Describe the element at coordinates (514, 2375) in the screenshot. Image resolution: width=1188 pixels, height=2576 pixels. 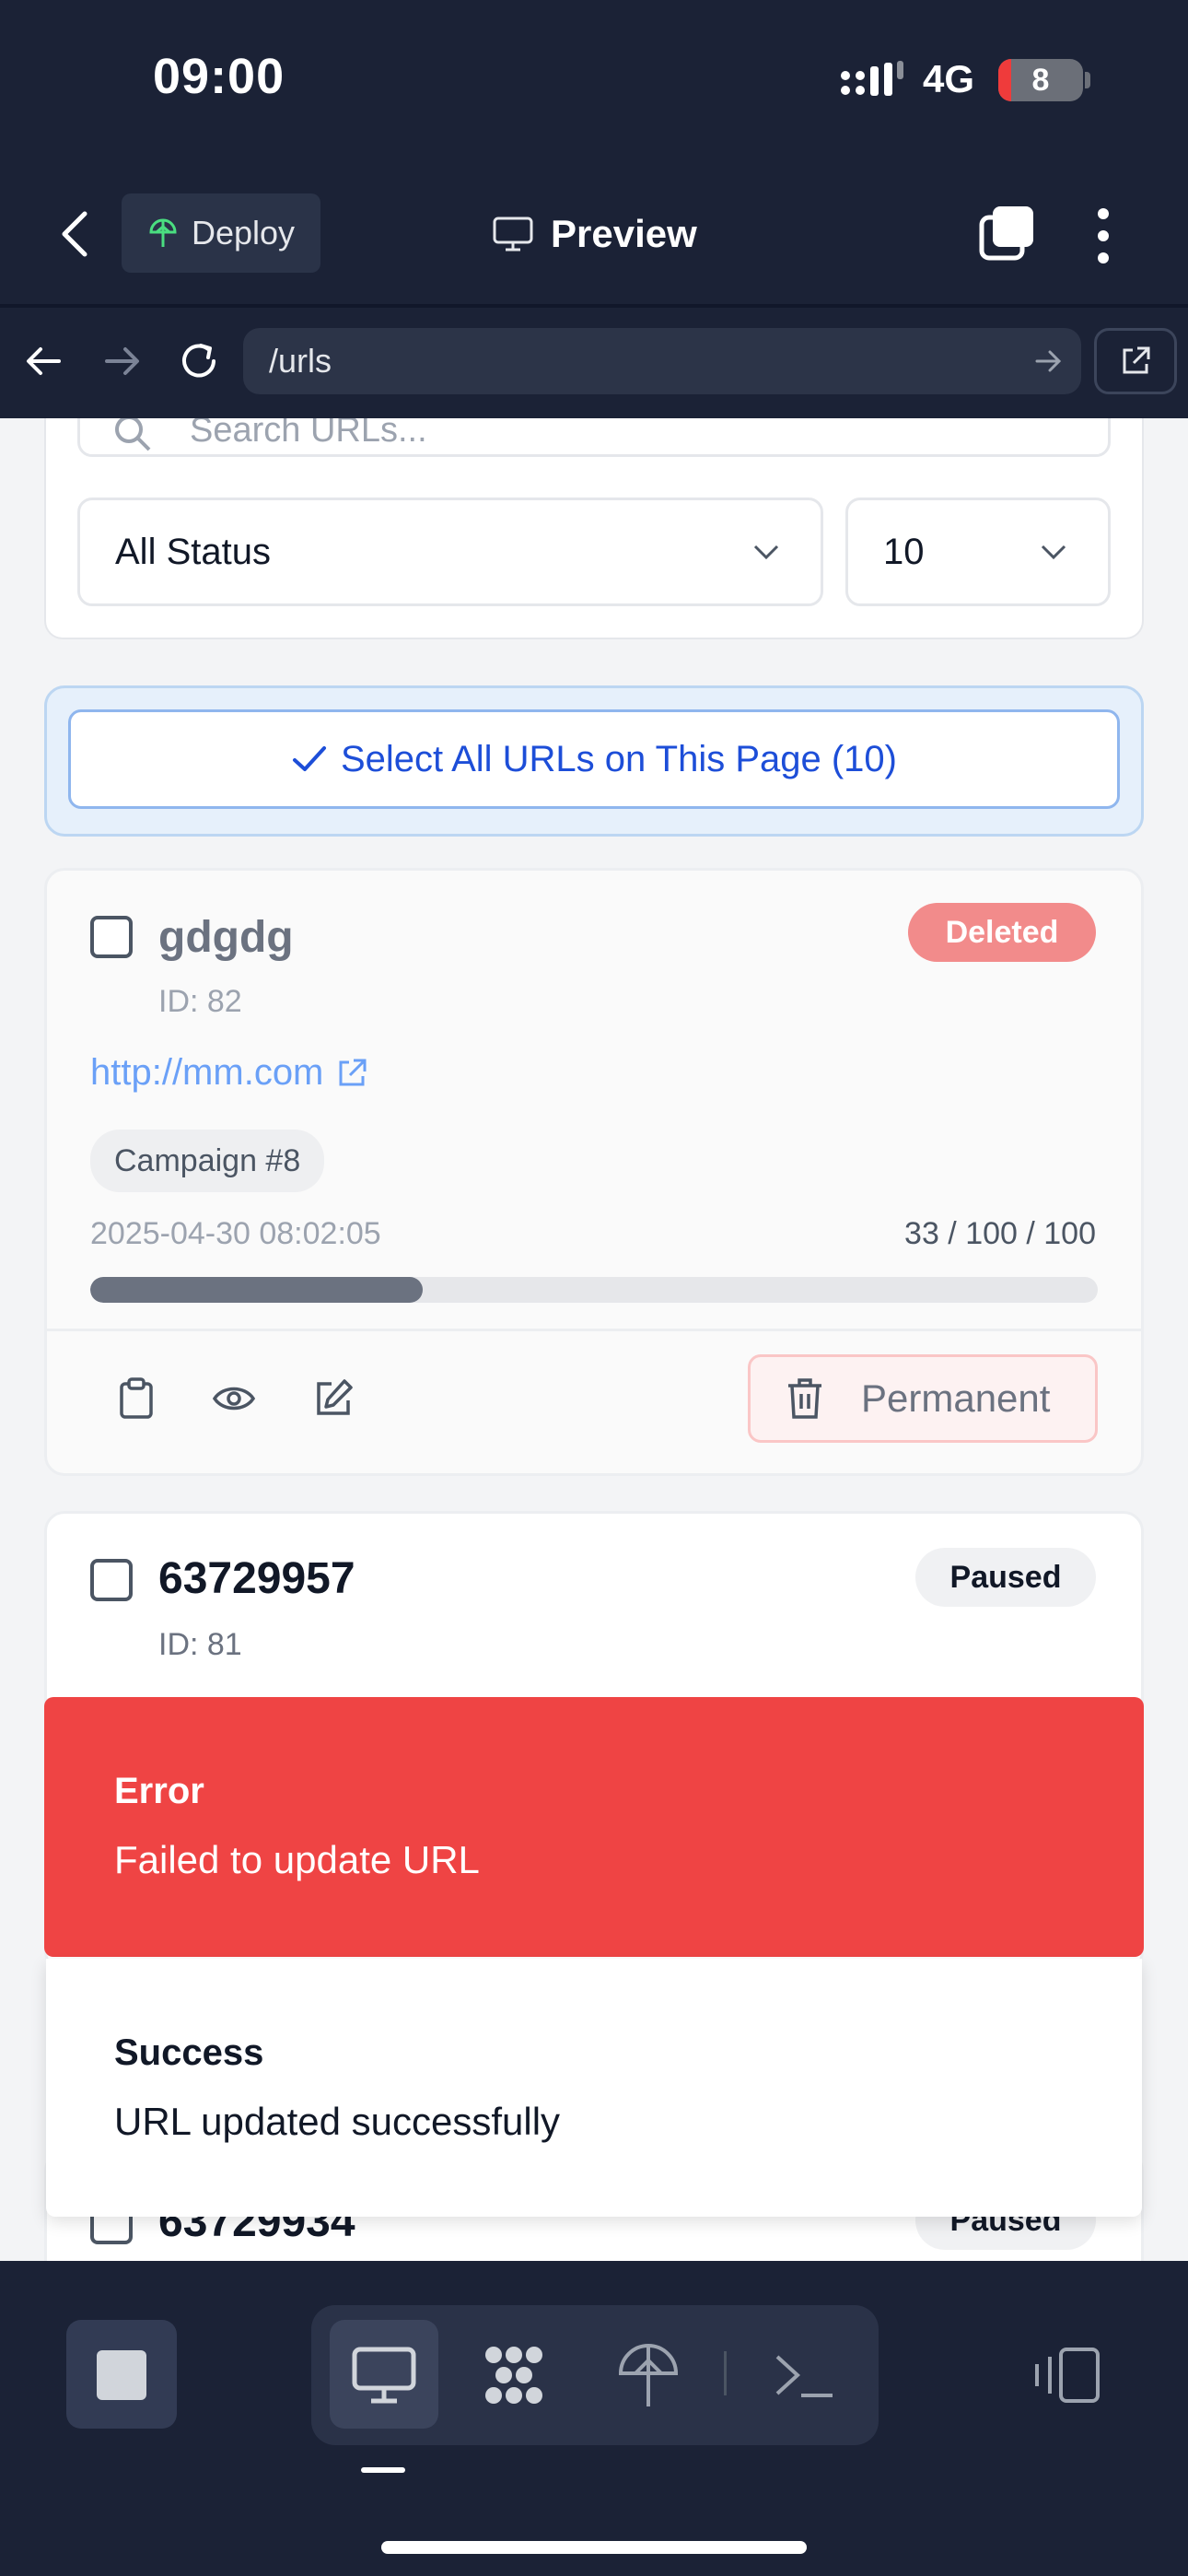
I see `extensions-icon` at that location.